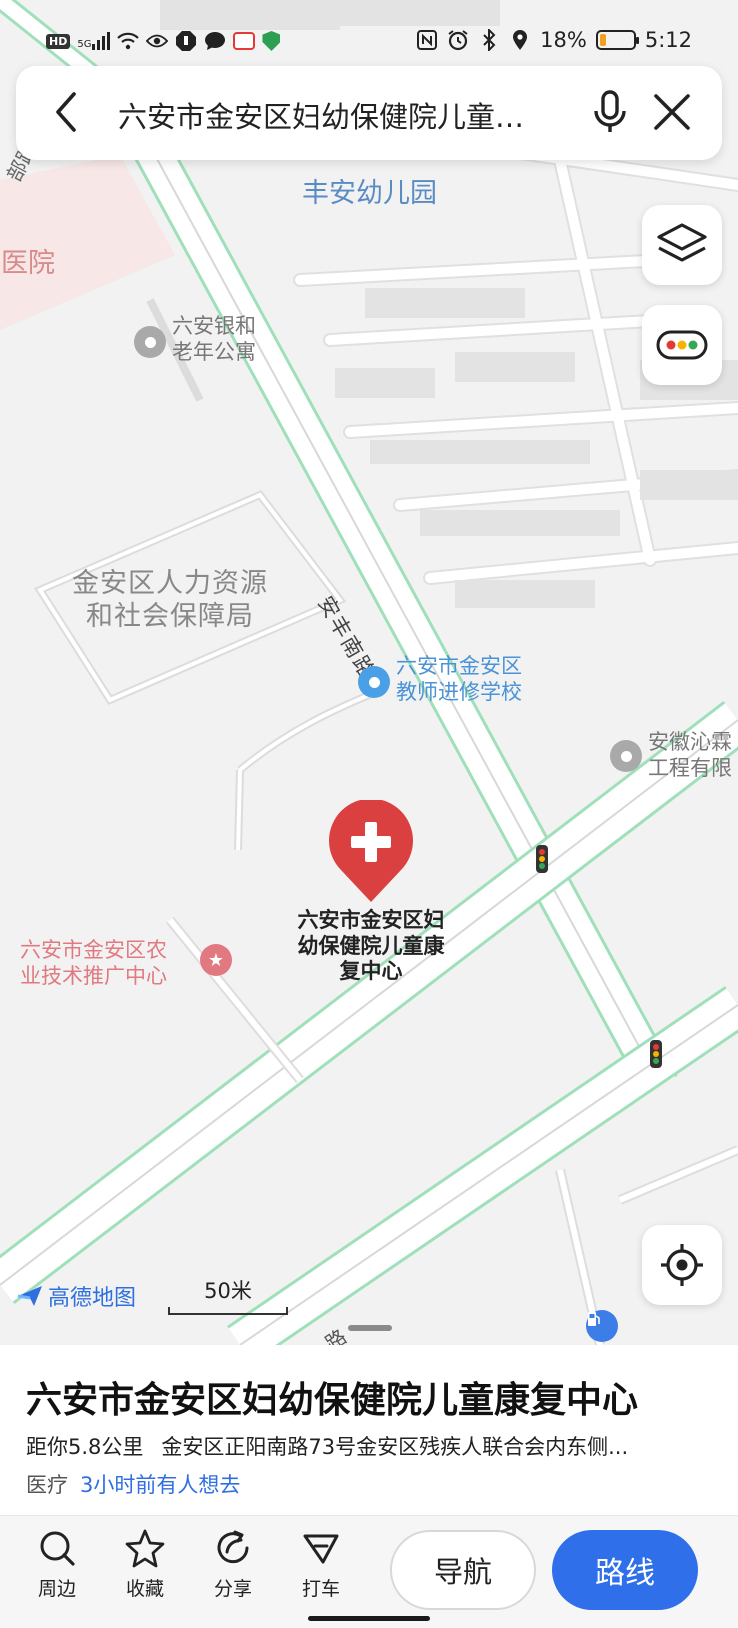  I want to click on map-scale: 50米, so click(228, 1295).